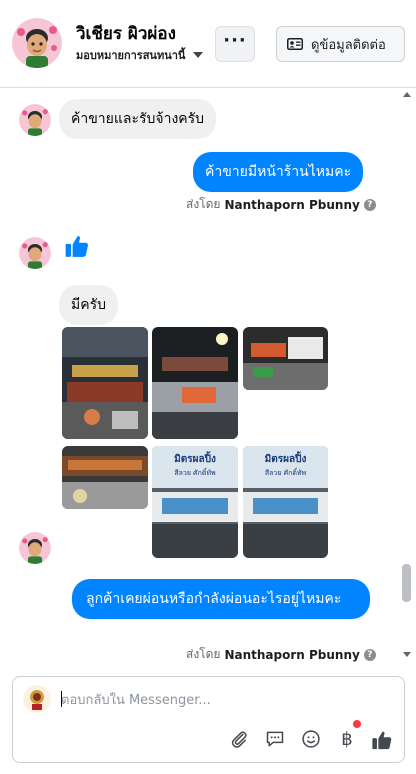  Describe the element at coordinates (406, 583) in the screenshot. I see `scrollbar-thumb` at that location.